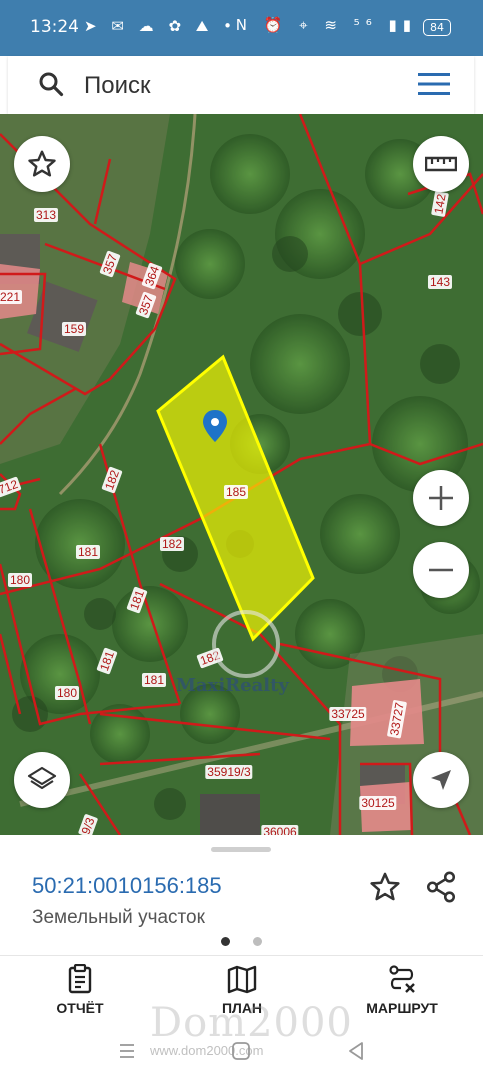  I want to click on back-icon, so click(356, 1051).